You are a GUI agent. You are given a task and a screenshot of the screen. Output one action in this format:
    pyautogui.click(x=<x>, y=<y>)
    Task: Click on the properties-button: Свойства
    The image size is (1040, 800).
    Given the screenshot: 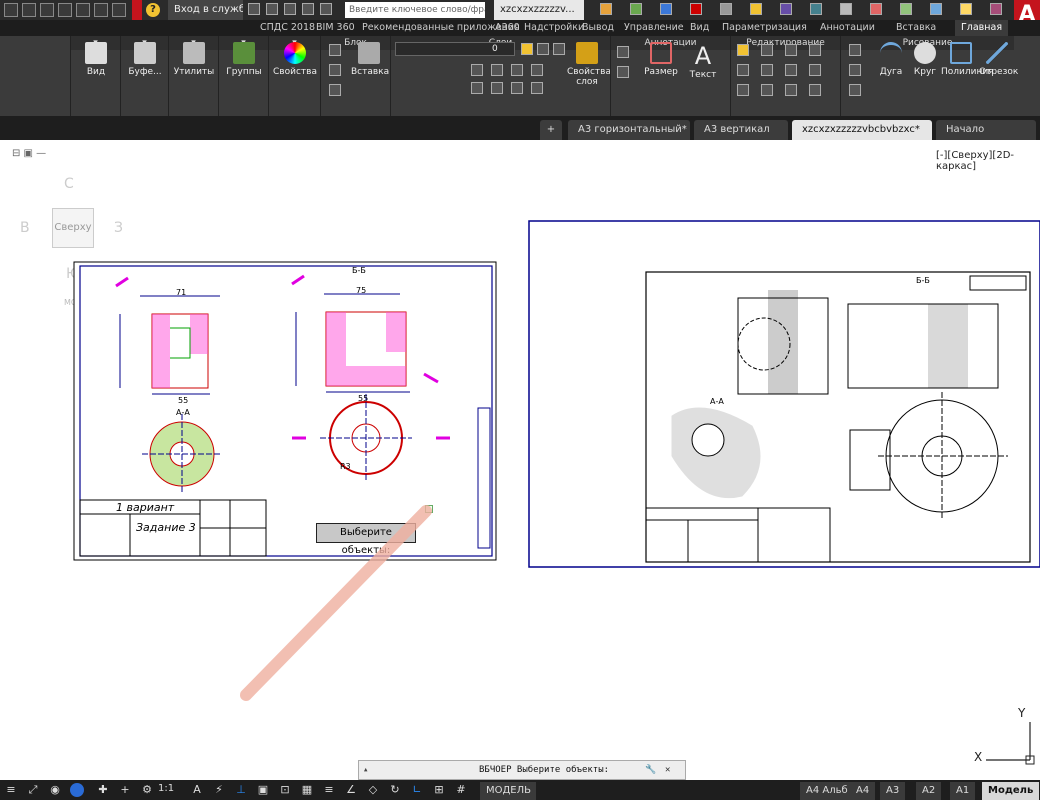 What is the action you would take?
    pyautogui.click(x=295, y=59)
    